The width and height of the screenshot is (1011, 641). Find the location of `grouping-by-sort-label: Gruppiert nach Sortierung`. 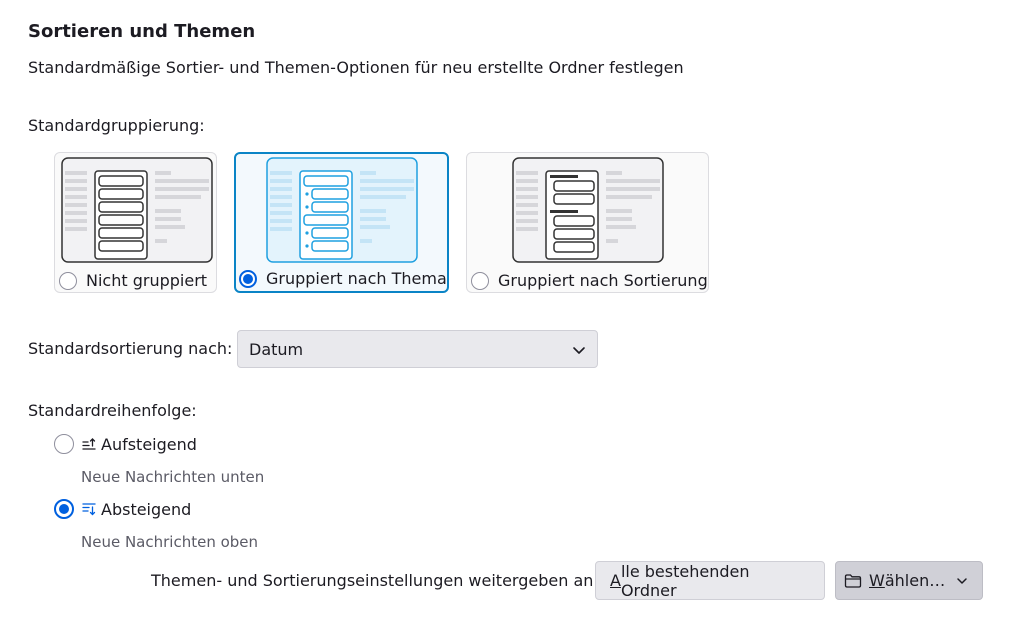

grouping-by-sort-label: Gruppiert nach Sortierung is located at coordinates (603, 280).